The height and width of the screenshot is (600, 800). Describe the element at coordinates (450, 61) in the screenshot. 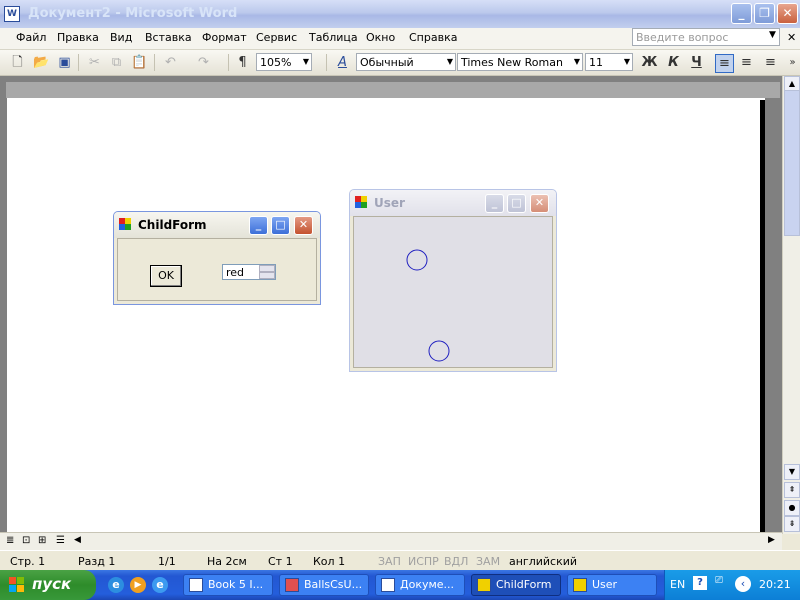

I see `style-dropdown-icon: ▼` at that location.